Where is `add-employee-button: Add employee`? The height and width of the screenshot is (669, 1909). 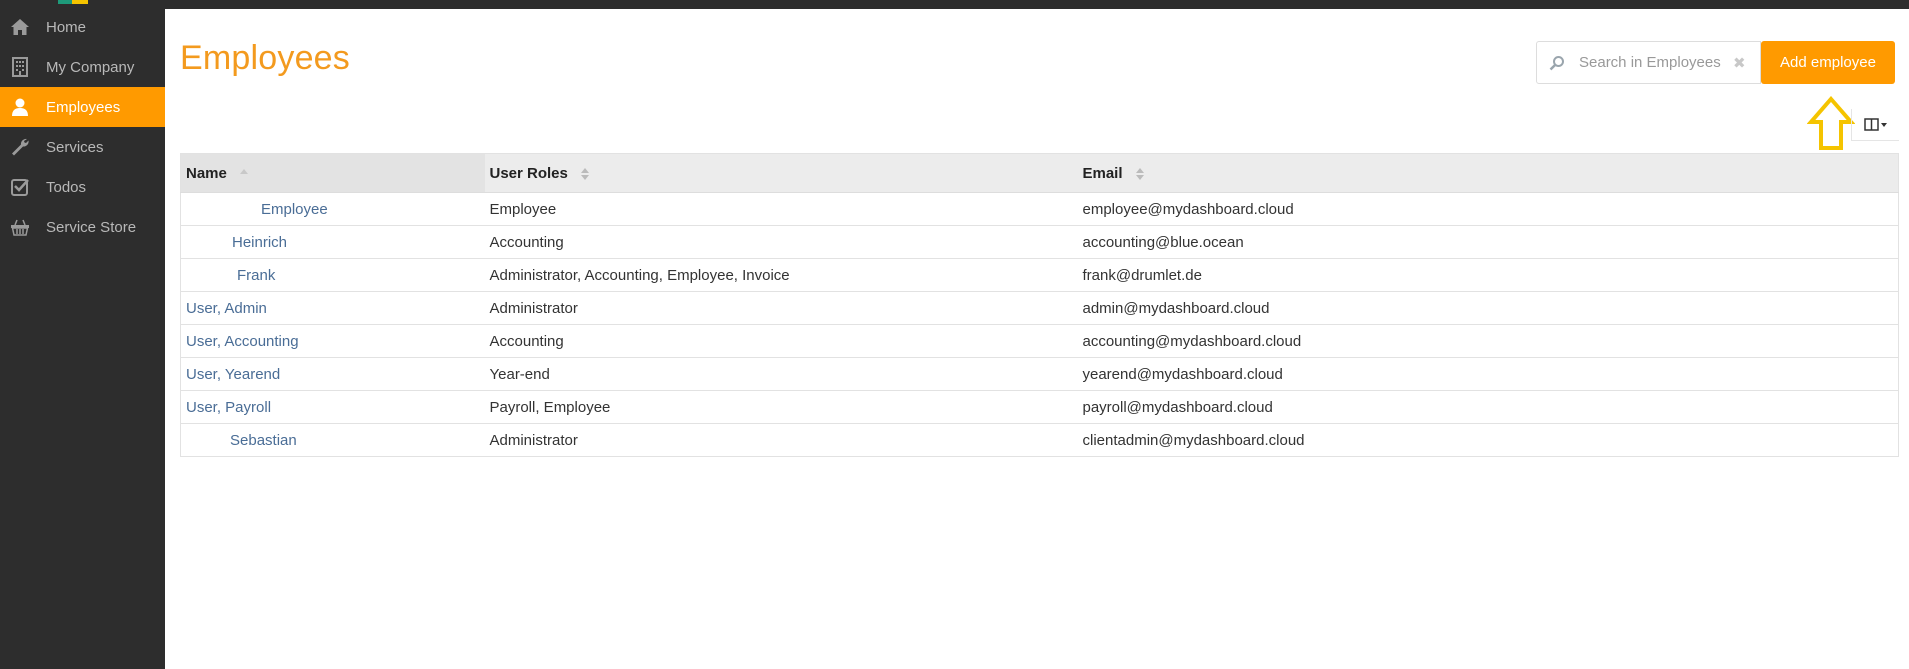 add-employee-button: Add employee is located at coordinates (1828, 62).